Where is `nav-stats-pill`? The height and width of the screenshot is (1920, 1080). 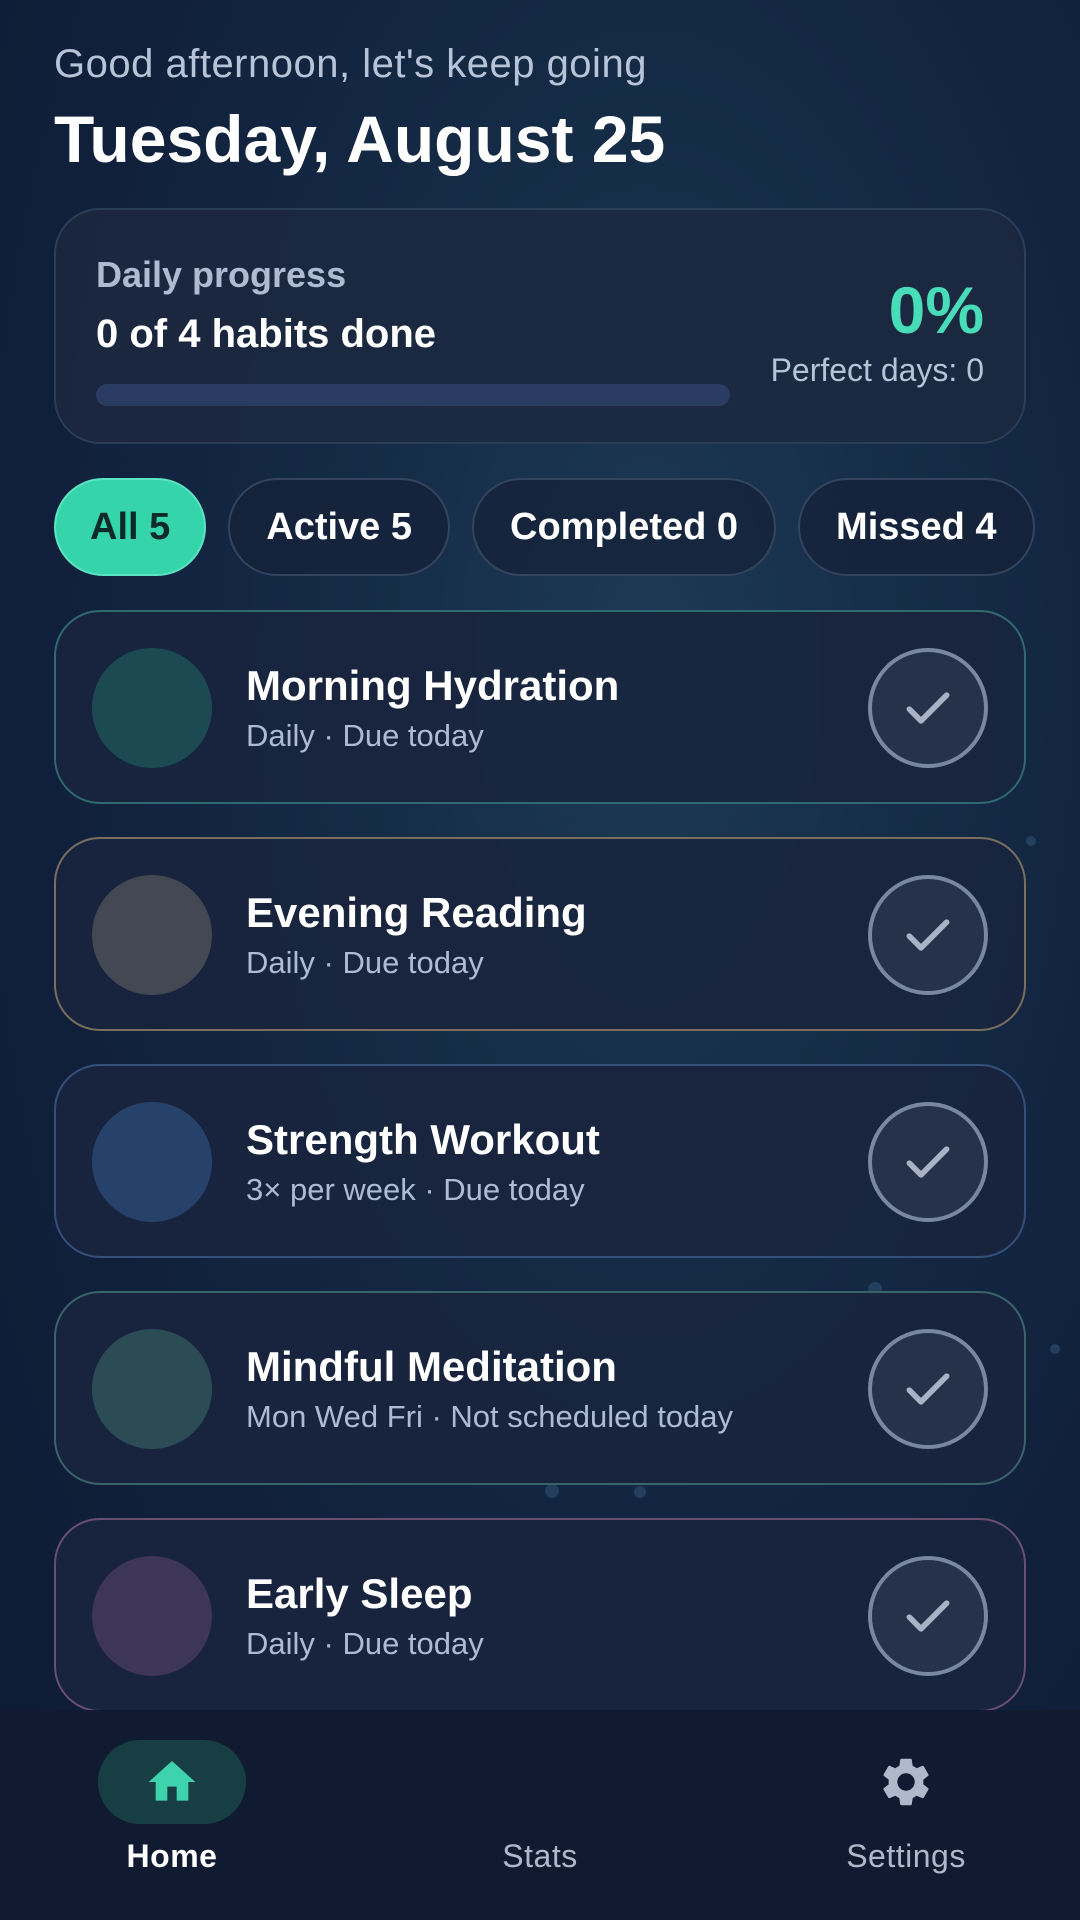
nav-stats-pill is located at coordinates (540, 1782).